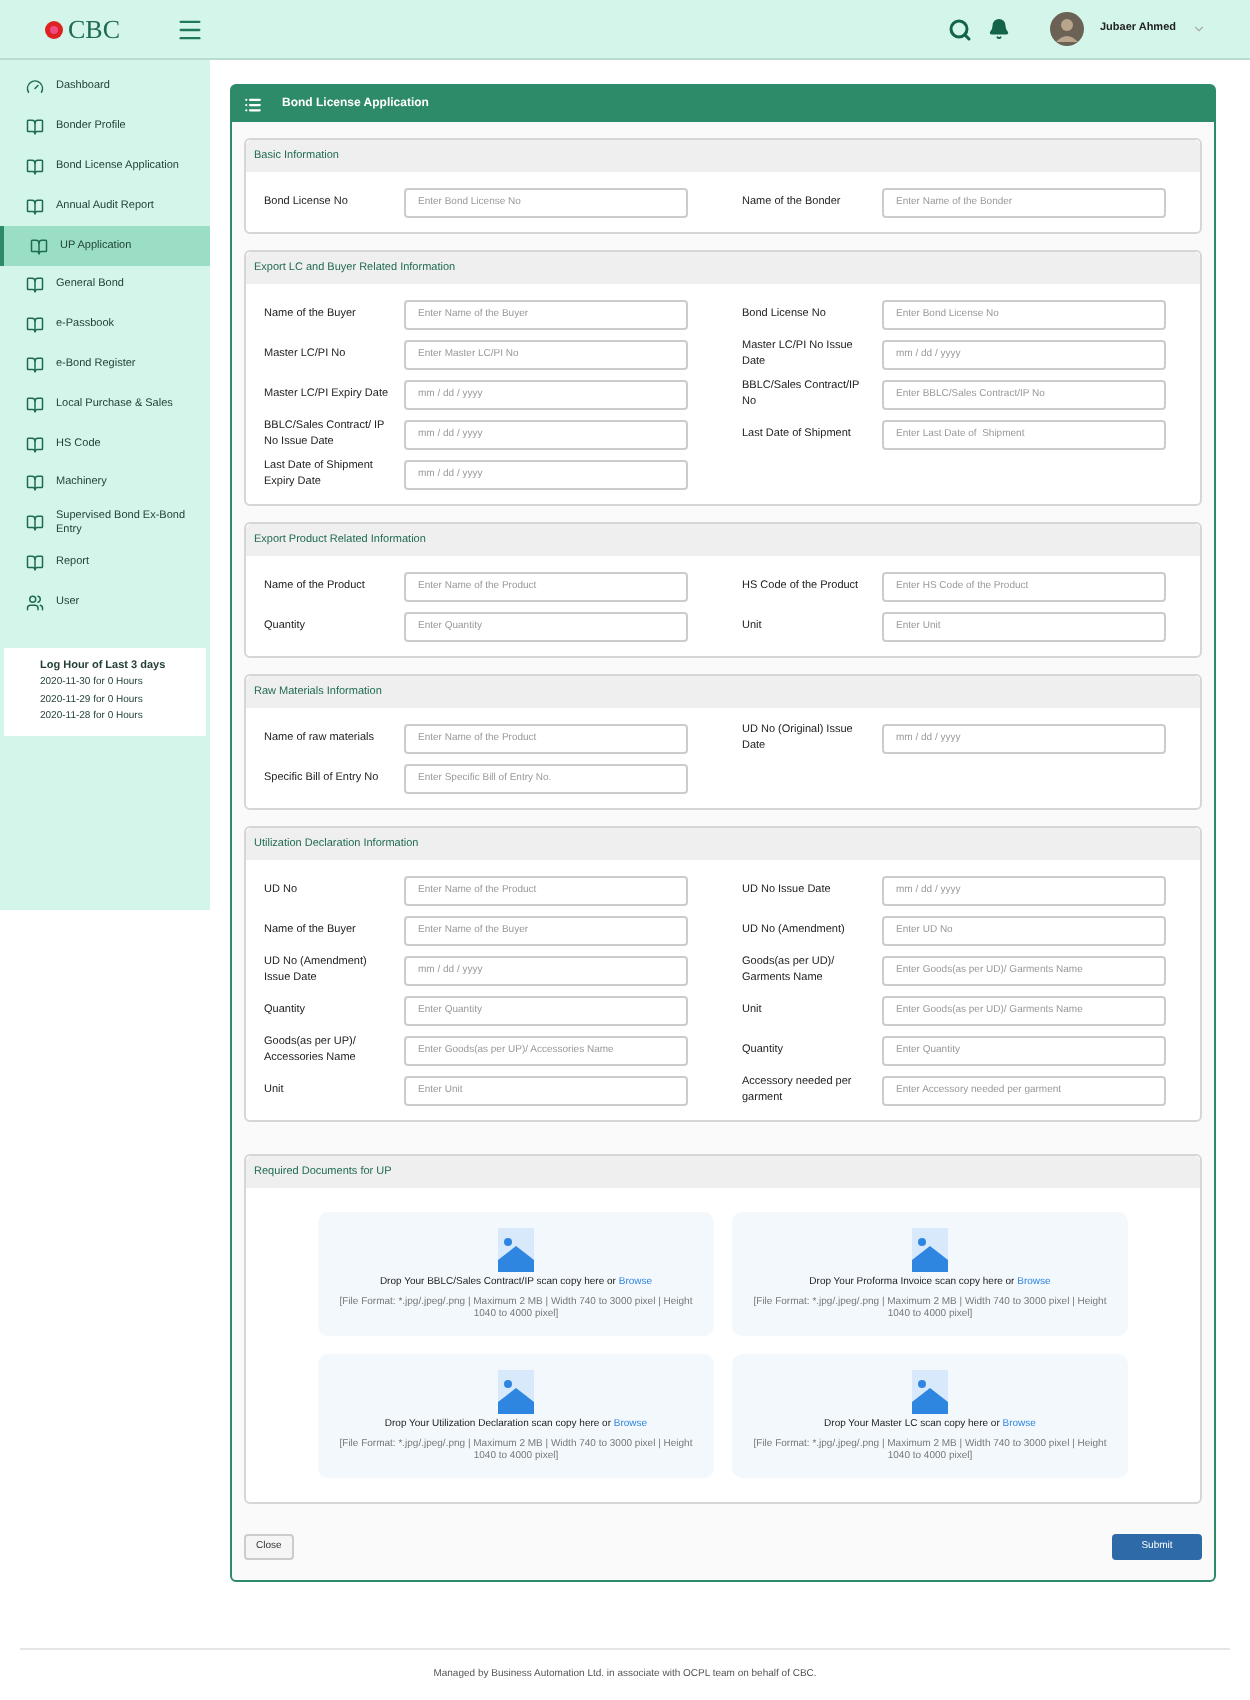 The height and width of the screenshot is (1700, 1250). I want to click on menu-icon, so click(190, 29).